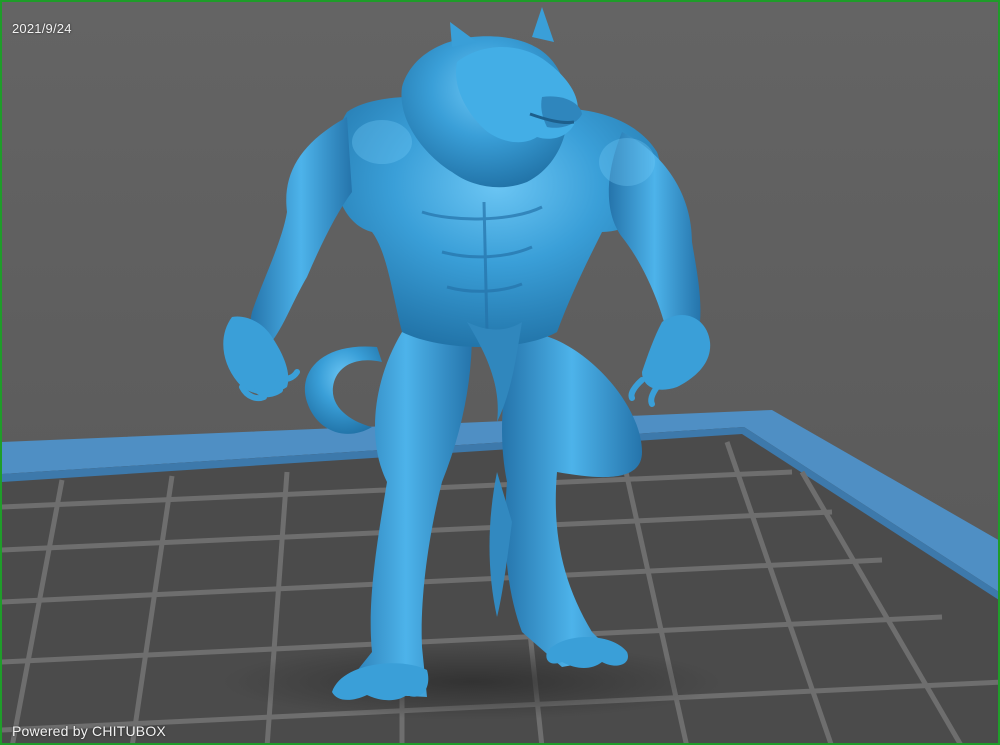  What do you see at coordinates (627, 162) in the screenshot?
I see `shoulder-right-highlight` at bounding box center [627, 162].